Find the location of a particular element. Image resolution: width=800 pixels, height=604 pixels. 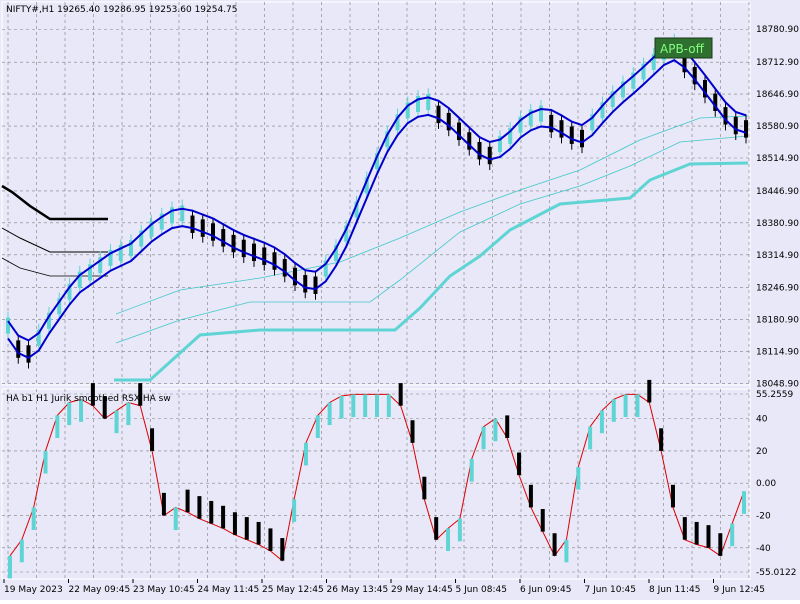

indicator-tick-label: 40 is located at coordinates (762, 420).